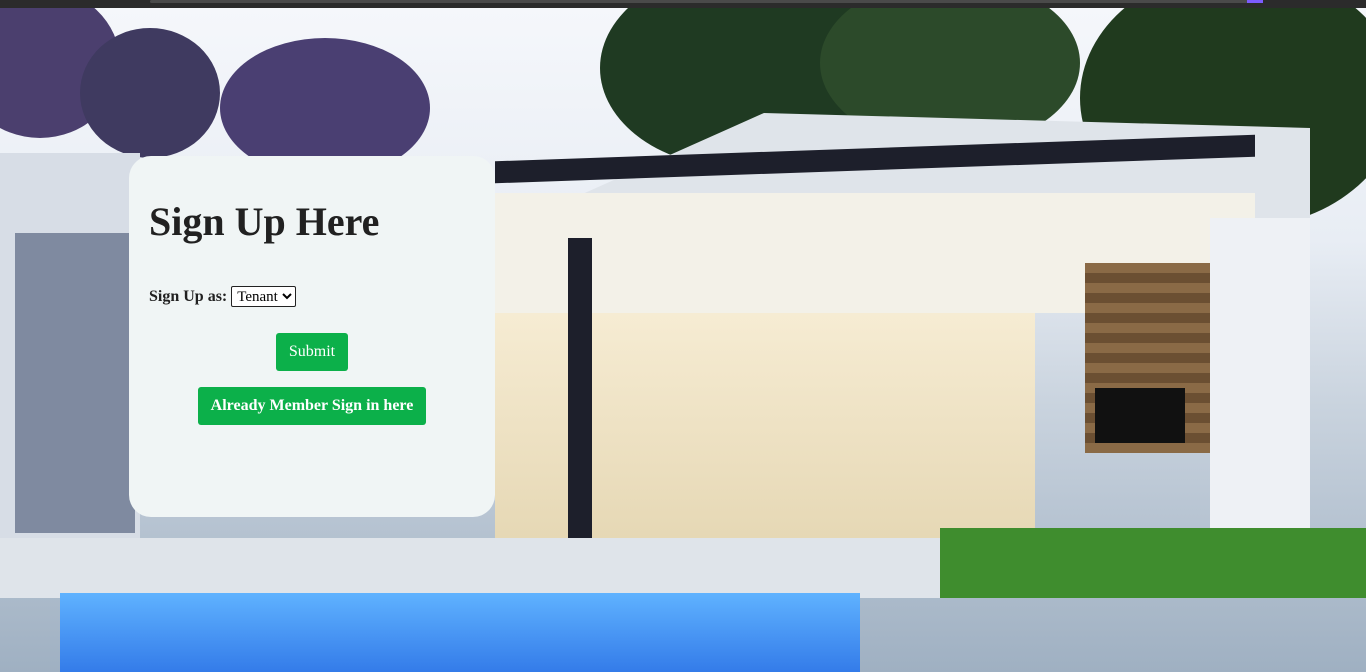  Describe the element at coordinates (683, 4) in the screenshot. I see `browser-top-bar` at that location.